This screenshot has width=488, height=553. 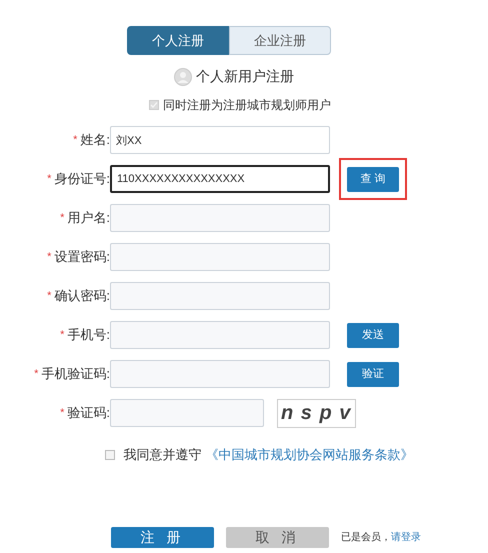 I want to click on checkbox-label: 同时注册为注册城市规划师用户, so click(x=247, y=105).